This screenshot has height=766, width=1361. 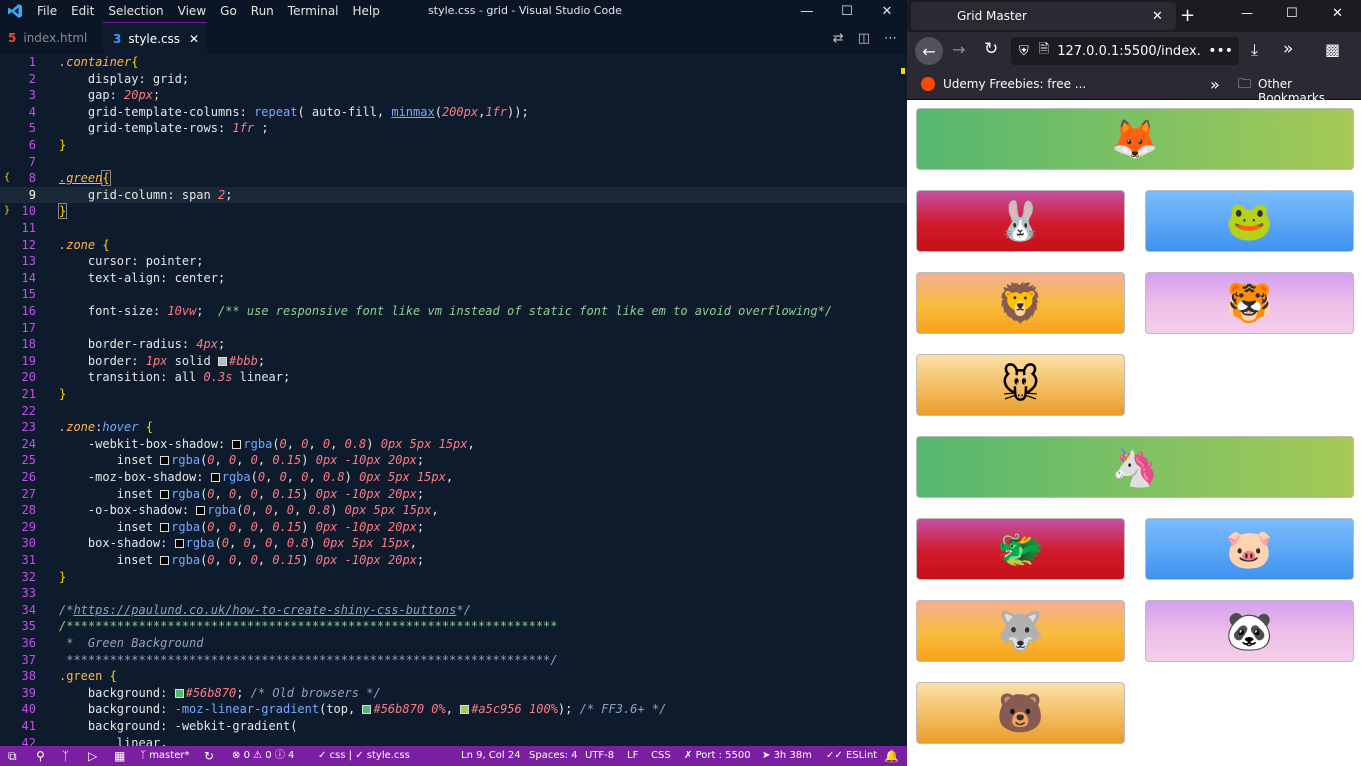 What do you see at coordinates (717, 756) in the screenshot?
I see `live-server-port: ✗ Port : 5500` at bounding box center [717, 756].